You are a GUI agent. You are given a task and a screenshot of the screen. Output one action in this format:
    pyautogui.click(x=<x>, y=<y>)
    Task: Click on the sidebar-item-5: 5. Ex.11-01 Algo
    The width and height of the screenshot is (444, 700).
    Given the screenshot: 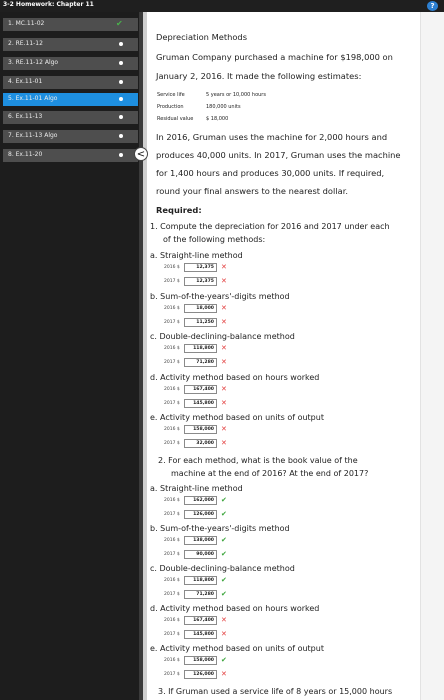 What is the action you would take?
    pyautogui.click(x=70, y=99)
    